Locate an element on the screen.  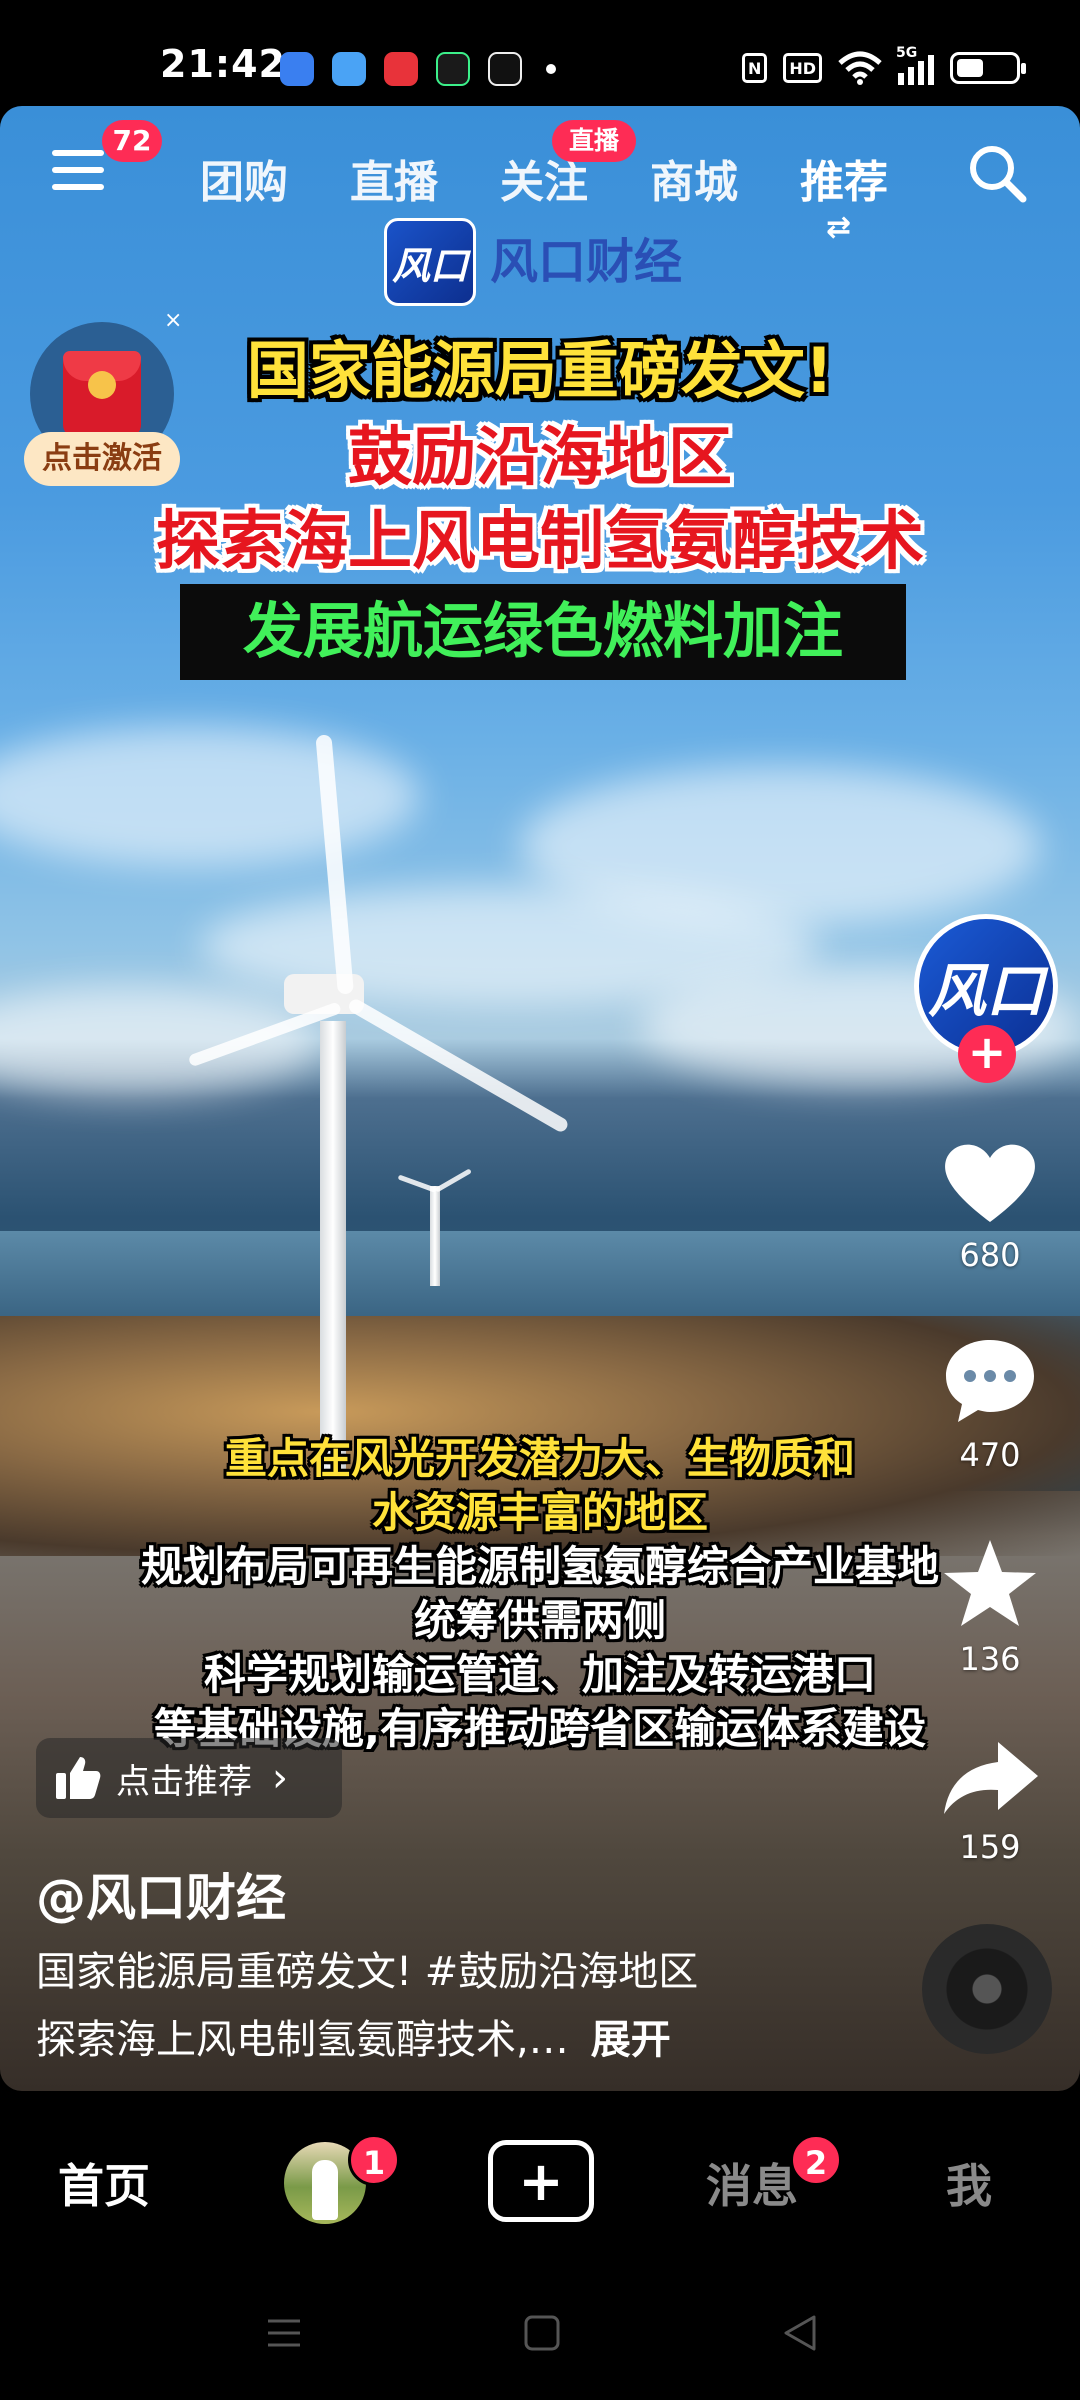
music-app-icon is located at coordinates (453, 69).